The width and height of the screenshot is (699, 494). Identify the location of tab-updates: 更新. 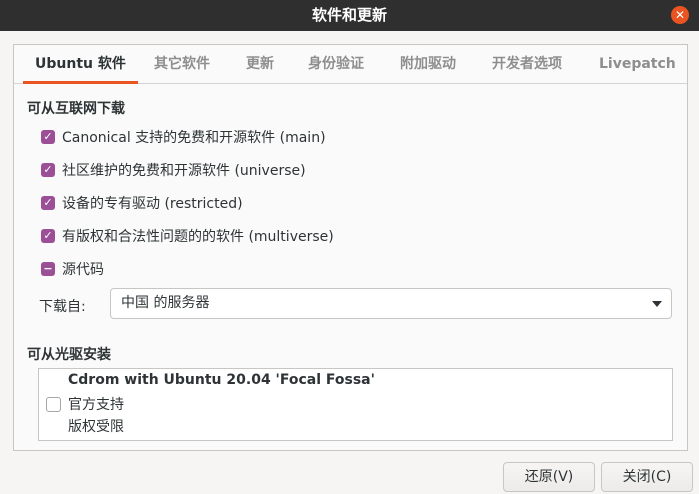
(260, 64).